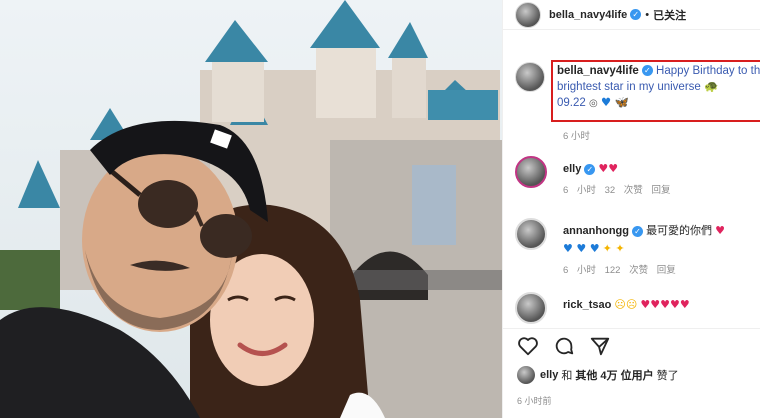 The image size is (760, 418). What do you see at coordinates (567, 376) in the screenshot?
I see `likes-and: 和` at bounding box center [567, 376].